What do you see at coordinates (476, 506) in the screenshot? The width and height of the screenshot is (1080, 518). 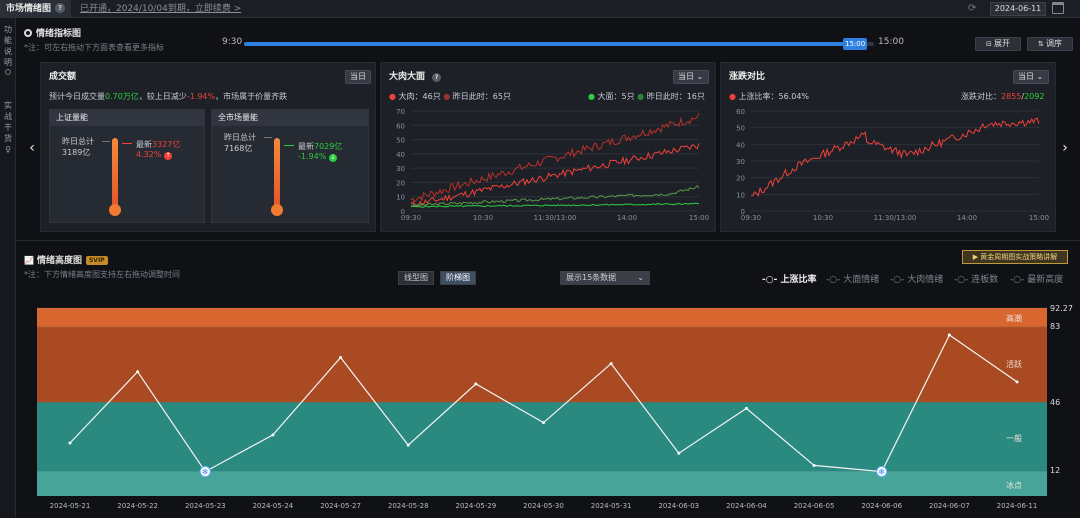 I see `x-tick-label: 2024-05-29` at bounding box center [476, 506].